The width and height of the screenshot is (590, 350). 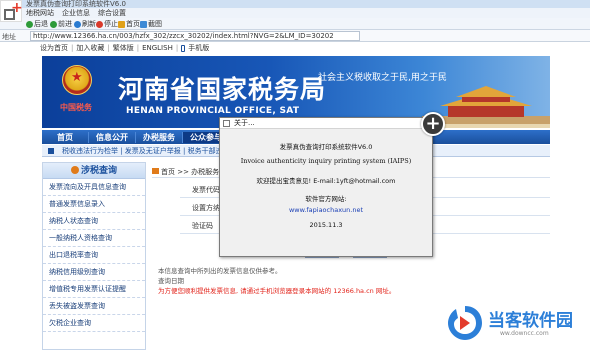 I want to click on add-icon: +, so click(x=433, y=124).